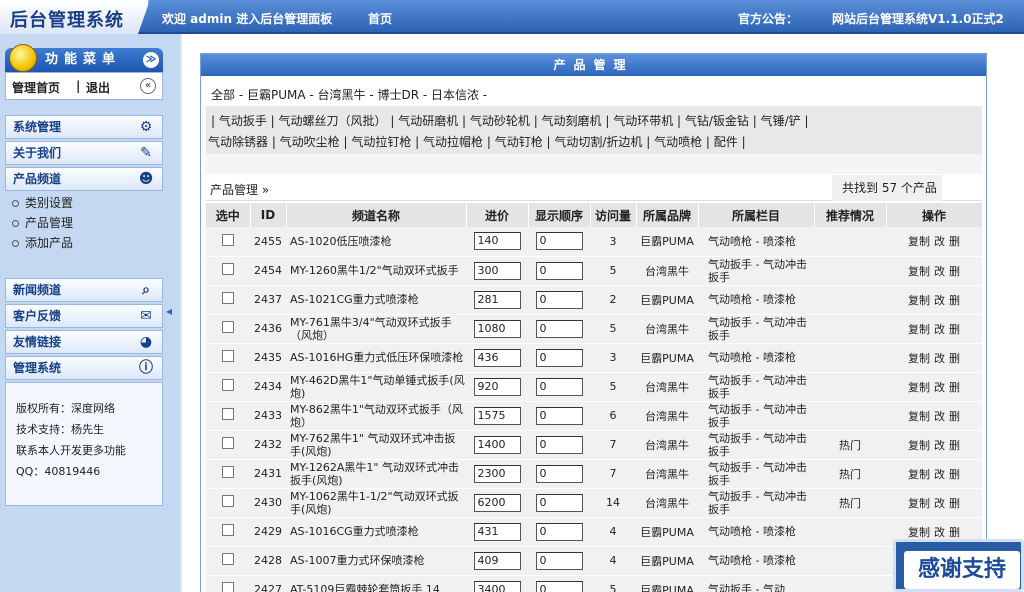  Describe the element at coordinates (84, 179) in the screenshot. I see `sidebar-item-products: 产品频道 ☻` at that location.